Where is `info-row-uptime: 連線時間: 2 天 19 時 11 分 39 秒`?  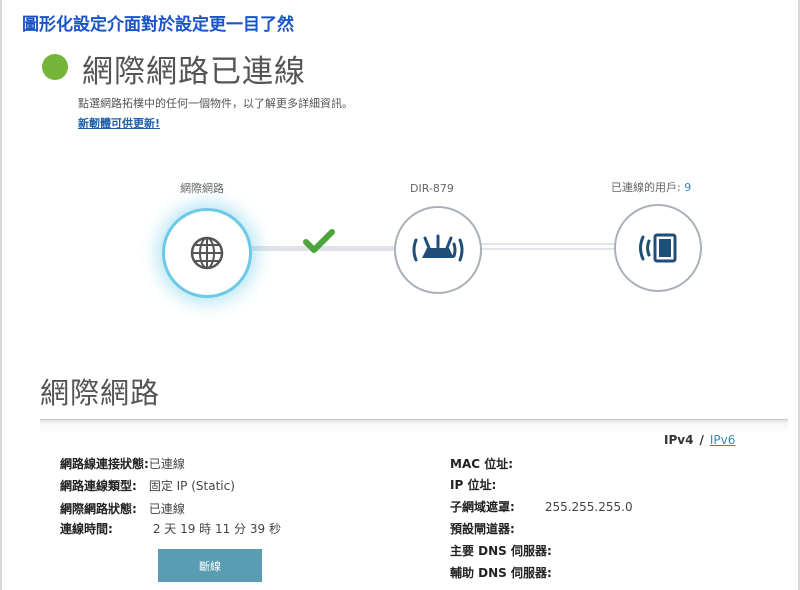 info-row-uptime: 連線時間: 2 天 19 時 11 分 39 秒 is located at coordinates (170, 528).